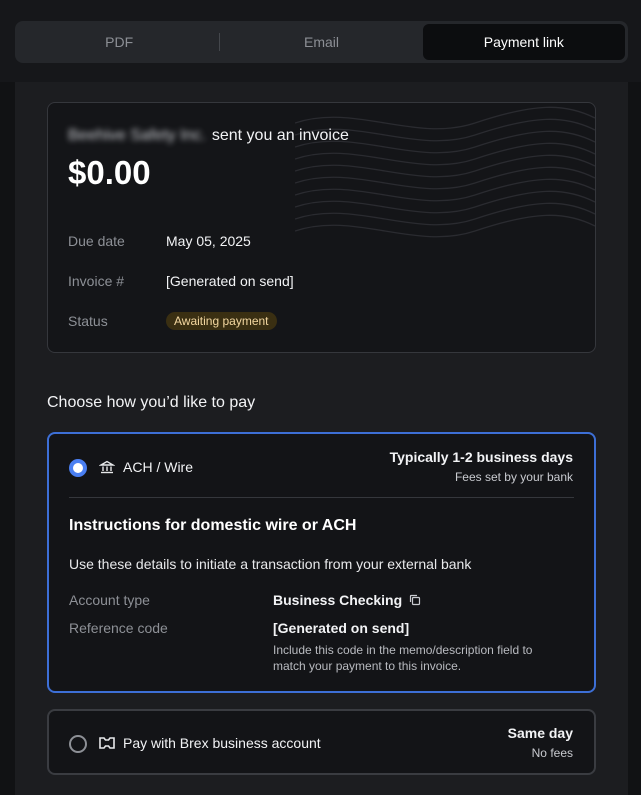  I want to click on pay-section-title: Choose how you’d like to pay, so click(151, 402).